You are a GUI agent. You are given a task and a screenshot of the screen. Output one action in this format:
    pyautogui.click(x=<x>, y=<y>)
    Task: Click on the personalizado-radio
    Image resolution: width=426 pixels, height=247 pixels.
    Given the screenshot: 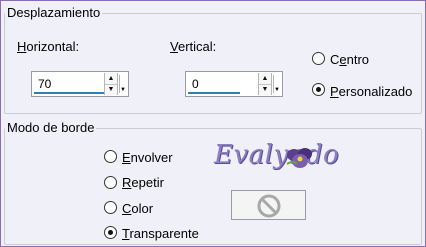 What is the action you would take?
    pyautogui.click(x=318, y=89)
    